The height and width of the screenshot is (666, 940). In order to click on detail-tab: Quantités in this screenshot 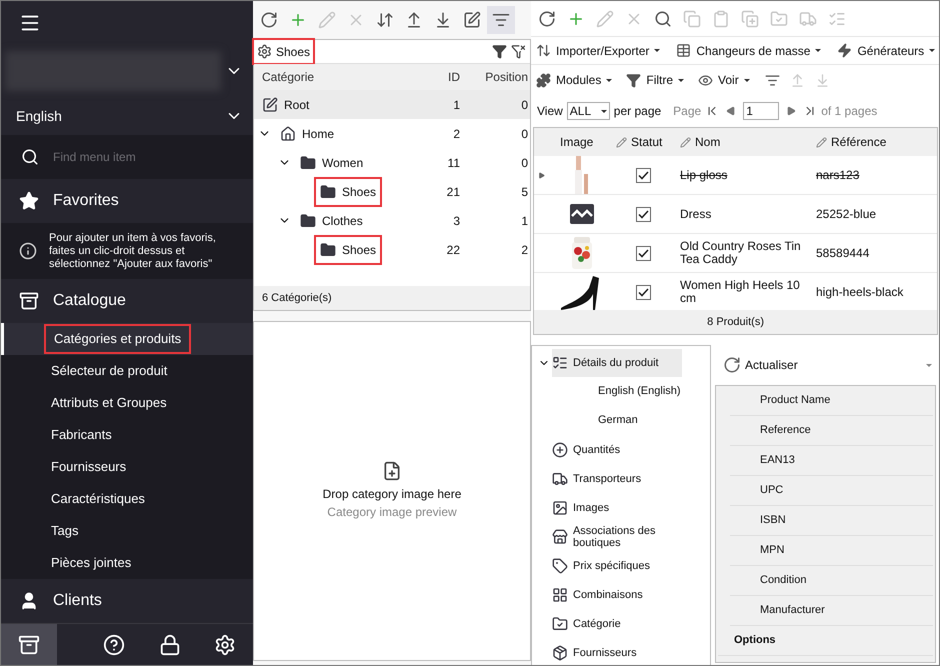, I will do `click(588, 450)`.